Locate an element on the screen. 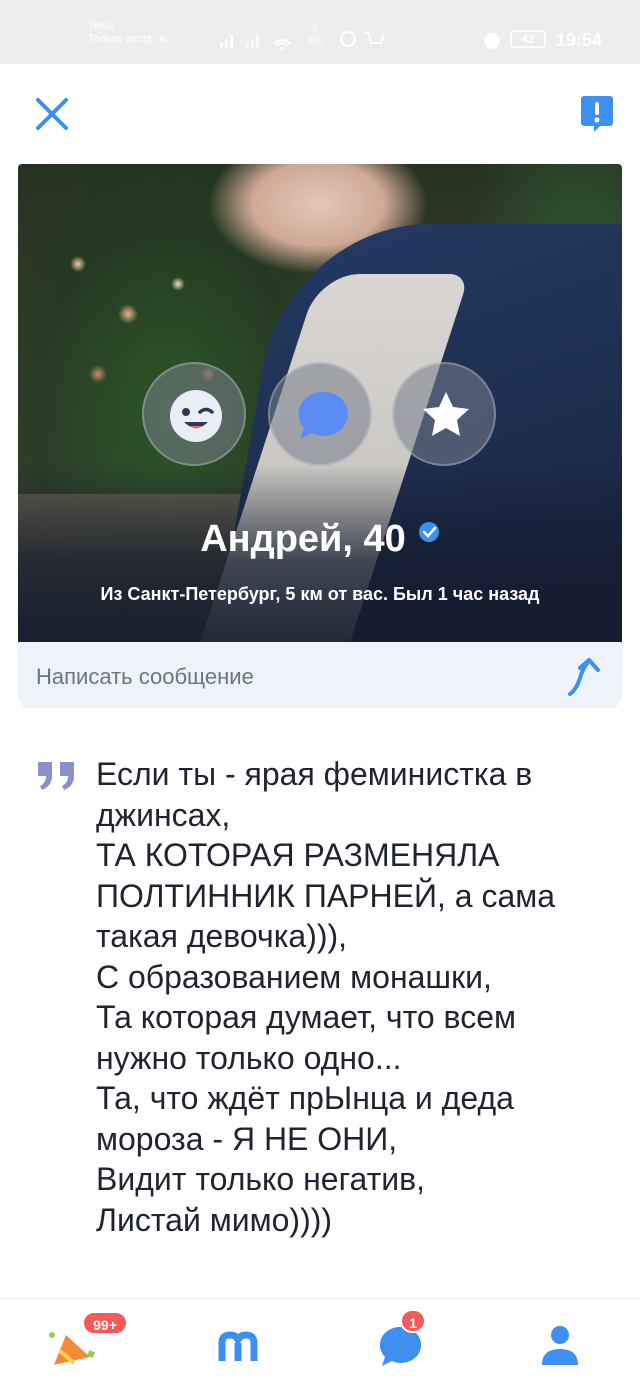 This screenshot has height=1387, width=640. report-button is located at coordinates (597, 114).